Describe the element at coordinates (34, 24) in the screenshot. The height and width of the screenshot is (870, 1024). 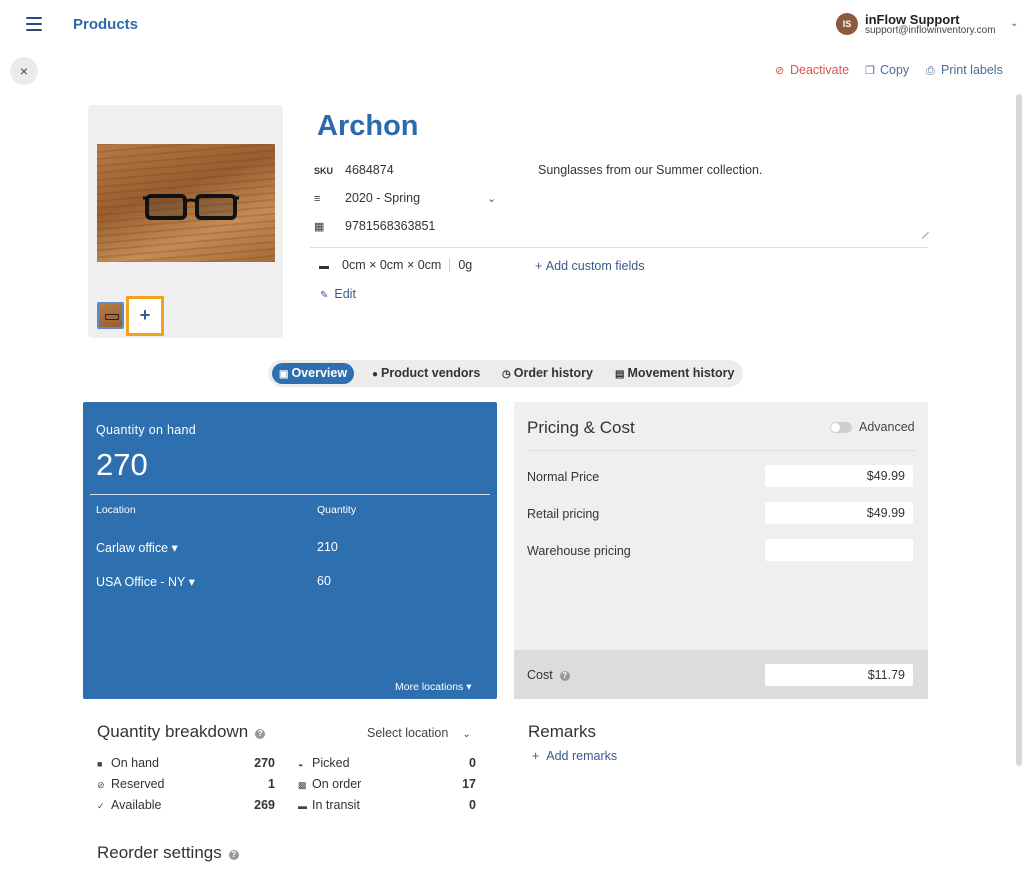
I see `menu-icon` at that location.